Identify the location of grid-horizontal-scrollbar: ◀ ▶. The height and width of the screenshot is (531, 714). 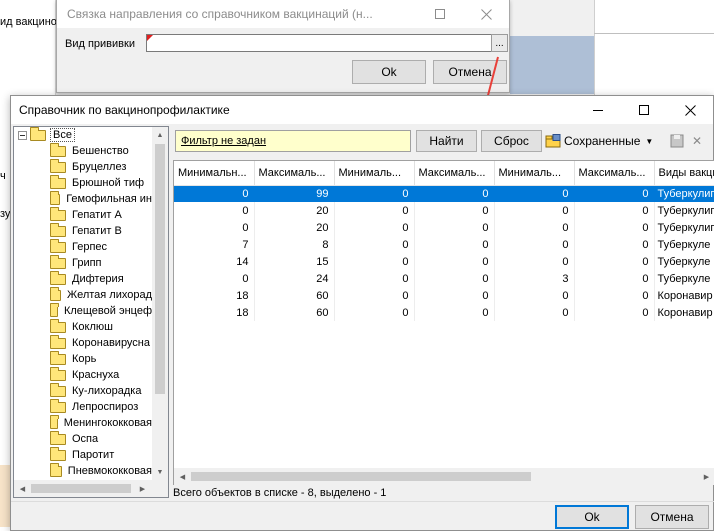
(443, 476).